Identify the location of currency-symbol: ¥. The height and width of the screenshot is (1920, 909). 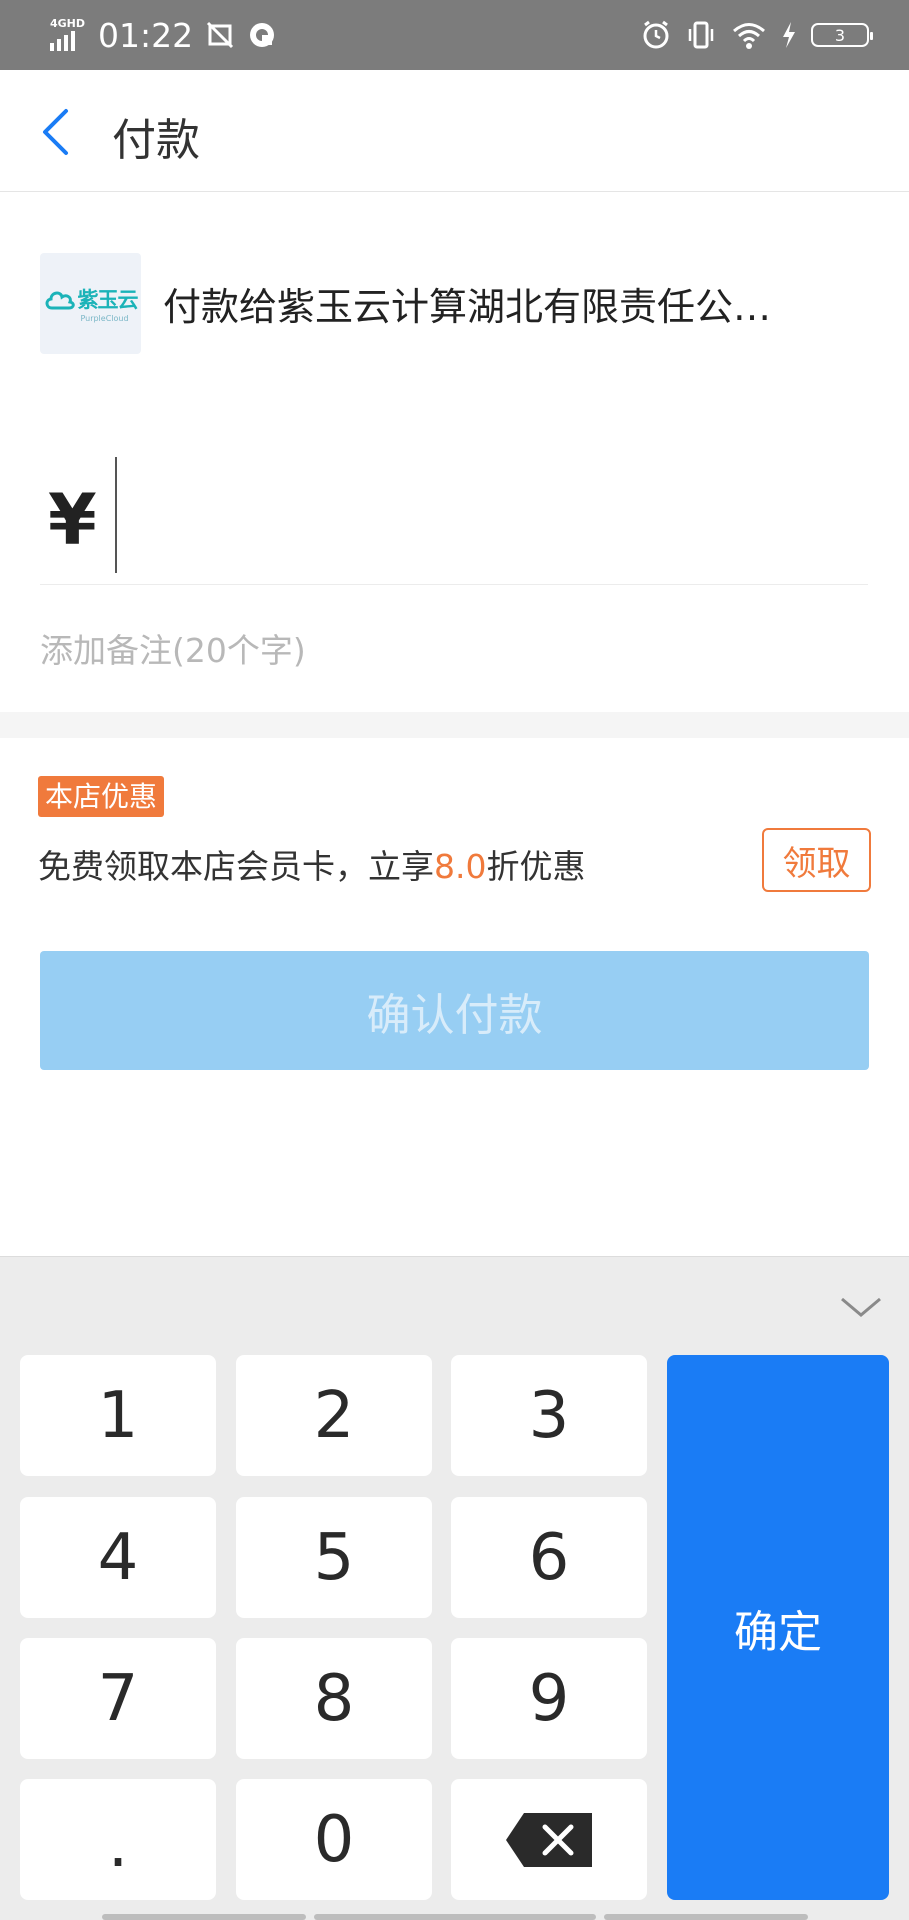
(72, 520).